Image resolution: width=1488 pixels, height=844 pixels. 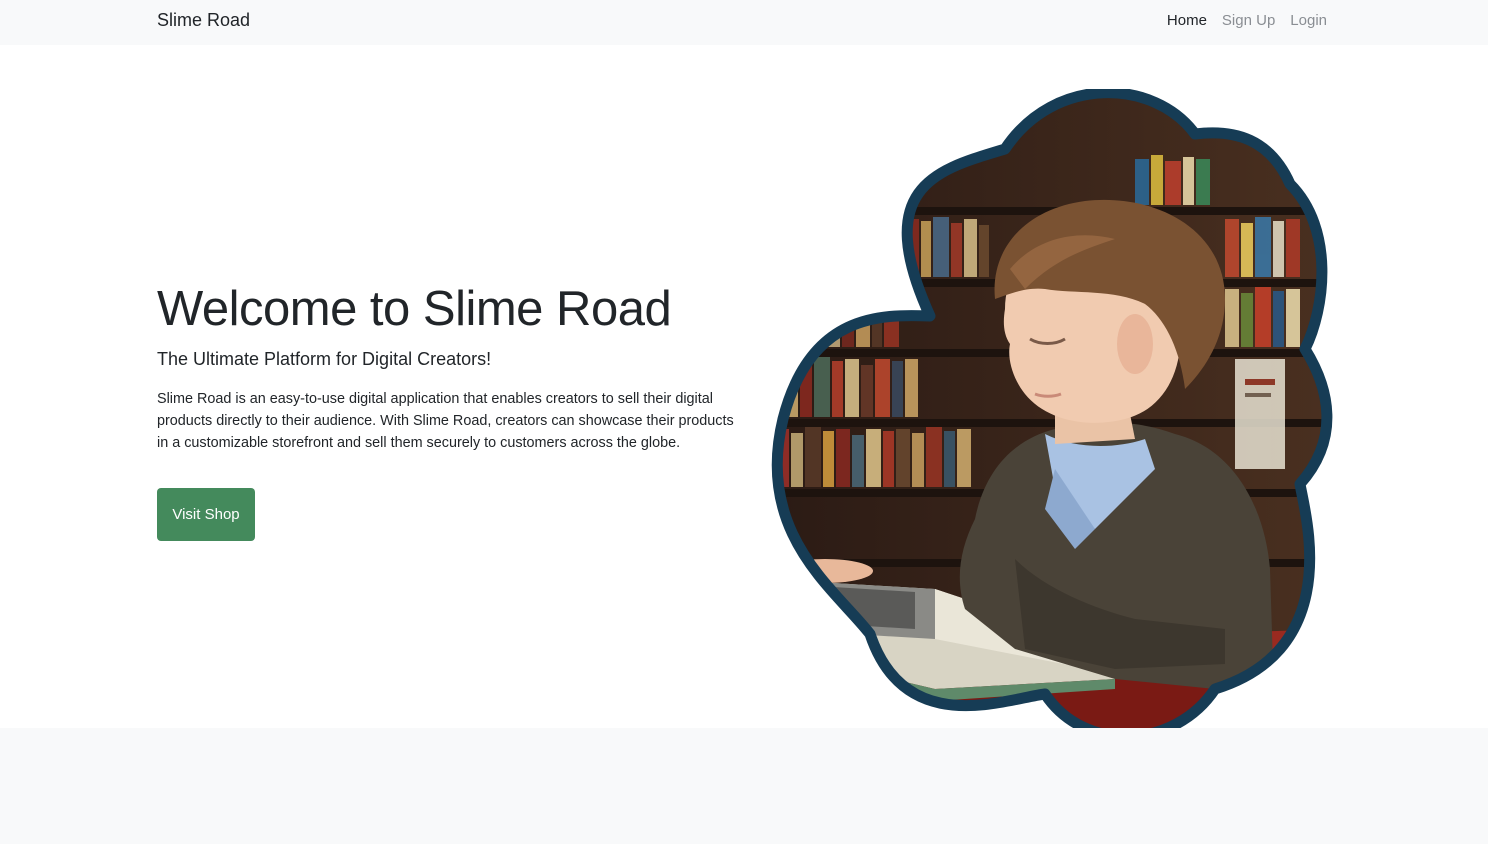 I want to click on nav-login-link: Login, so click(x=1308, y=20).